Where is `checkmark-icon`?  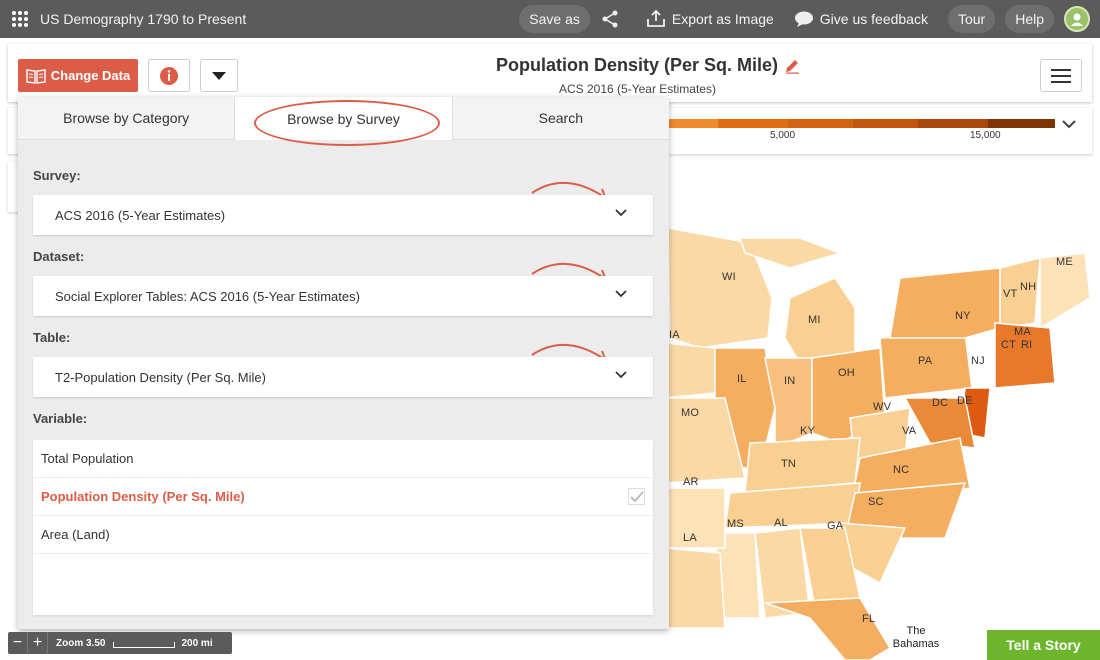
checkmark-icon is located at coordinates (636, 496).